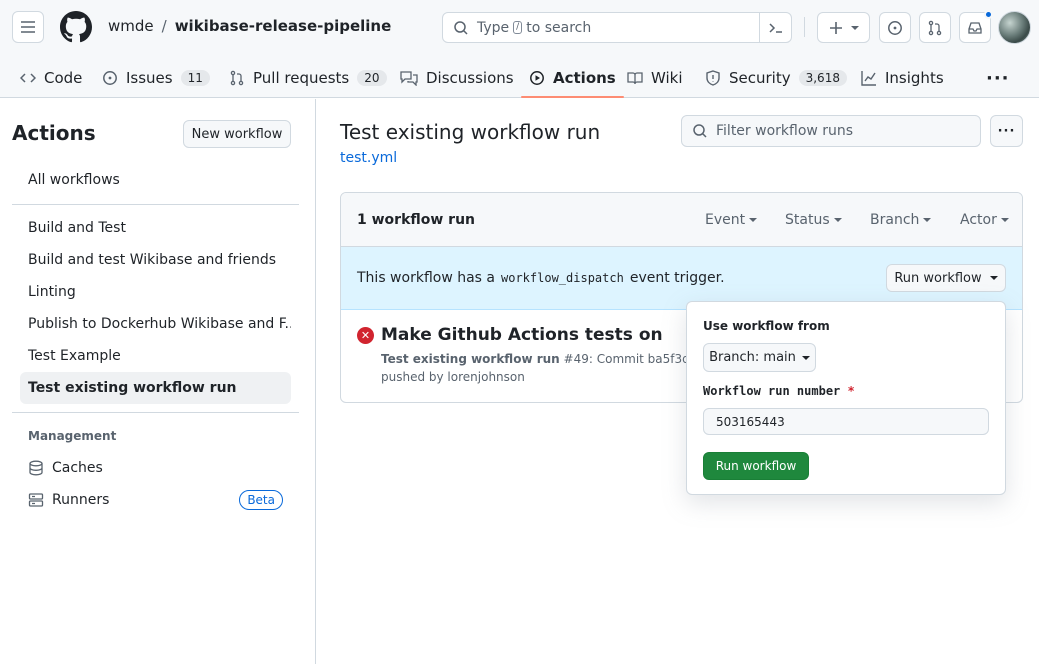 Image resolution: width=1039 pixels, height=664 pixels. I want to click on sidebar-item-runners: Runners Beta, so click(155, 500).